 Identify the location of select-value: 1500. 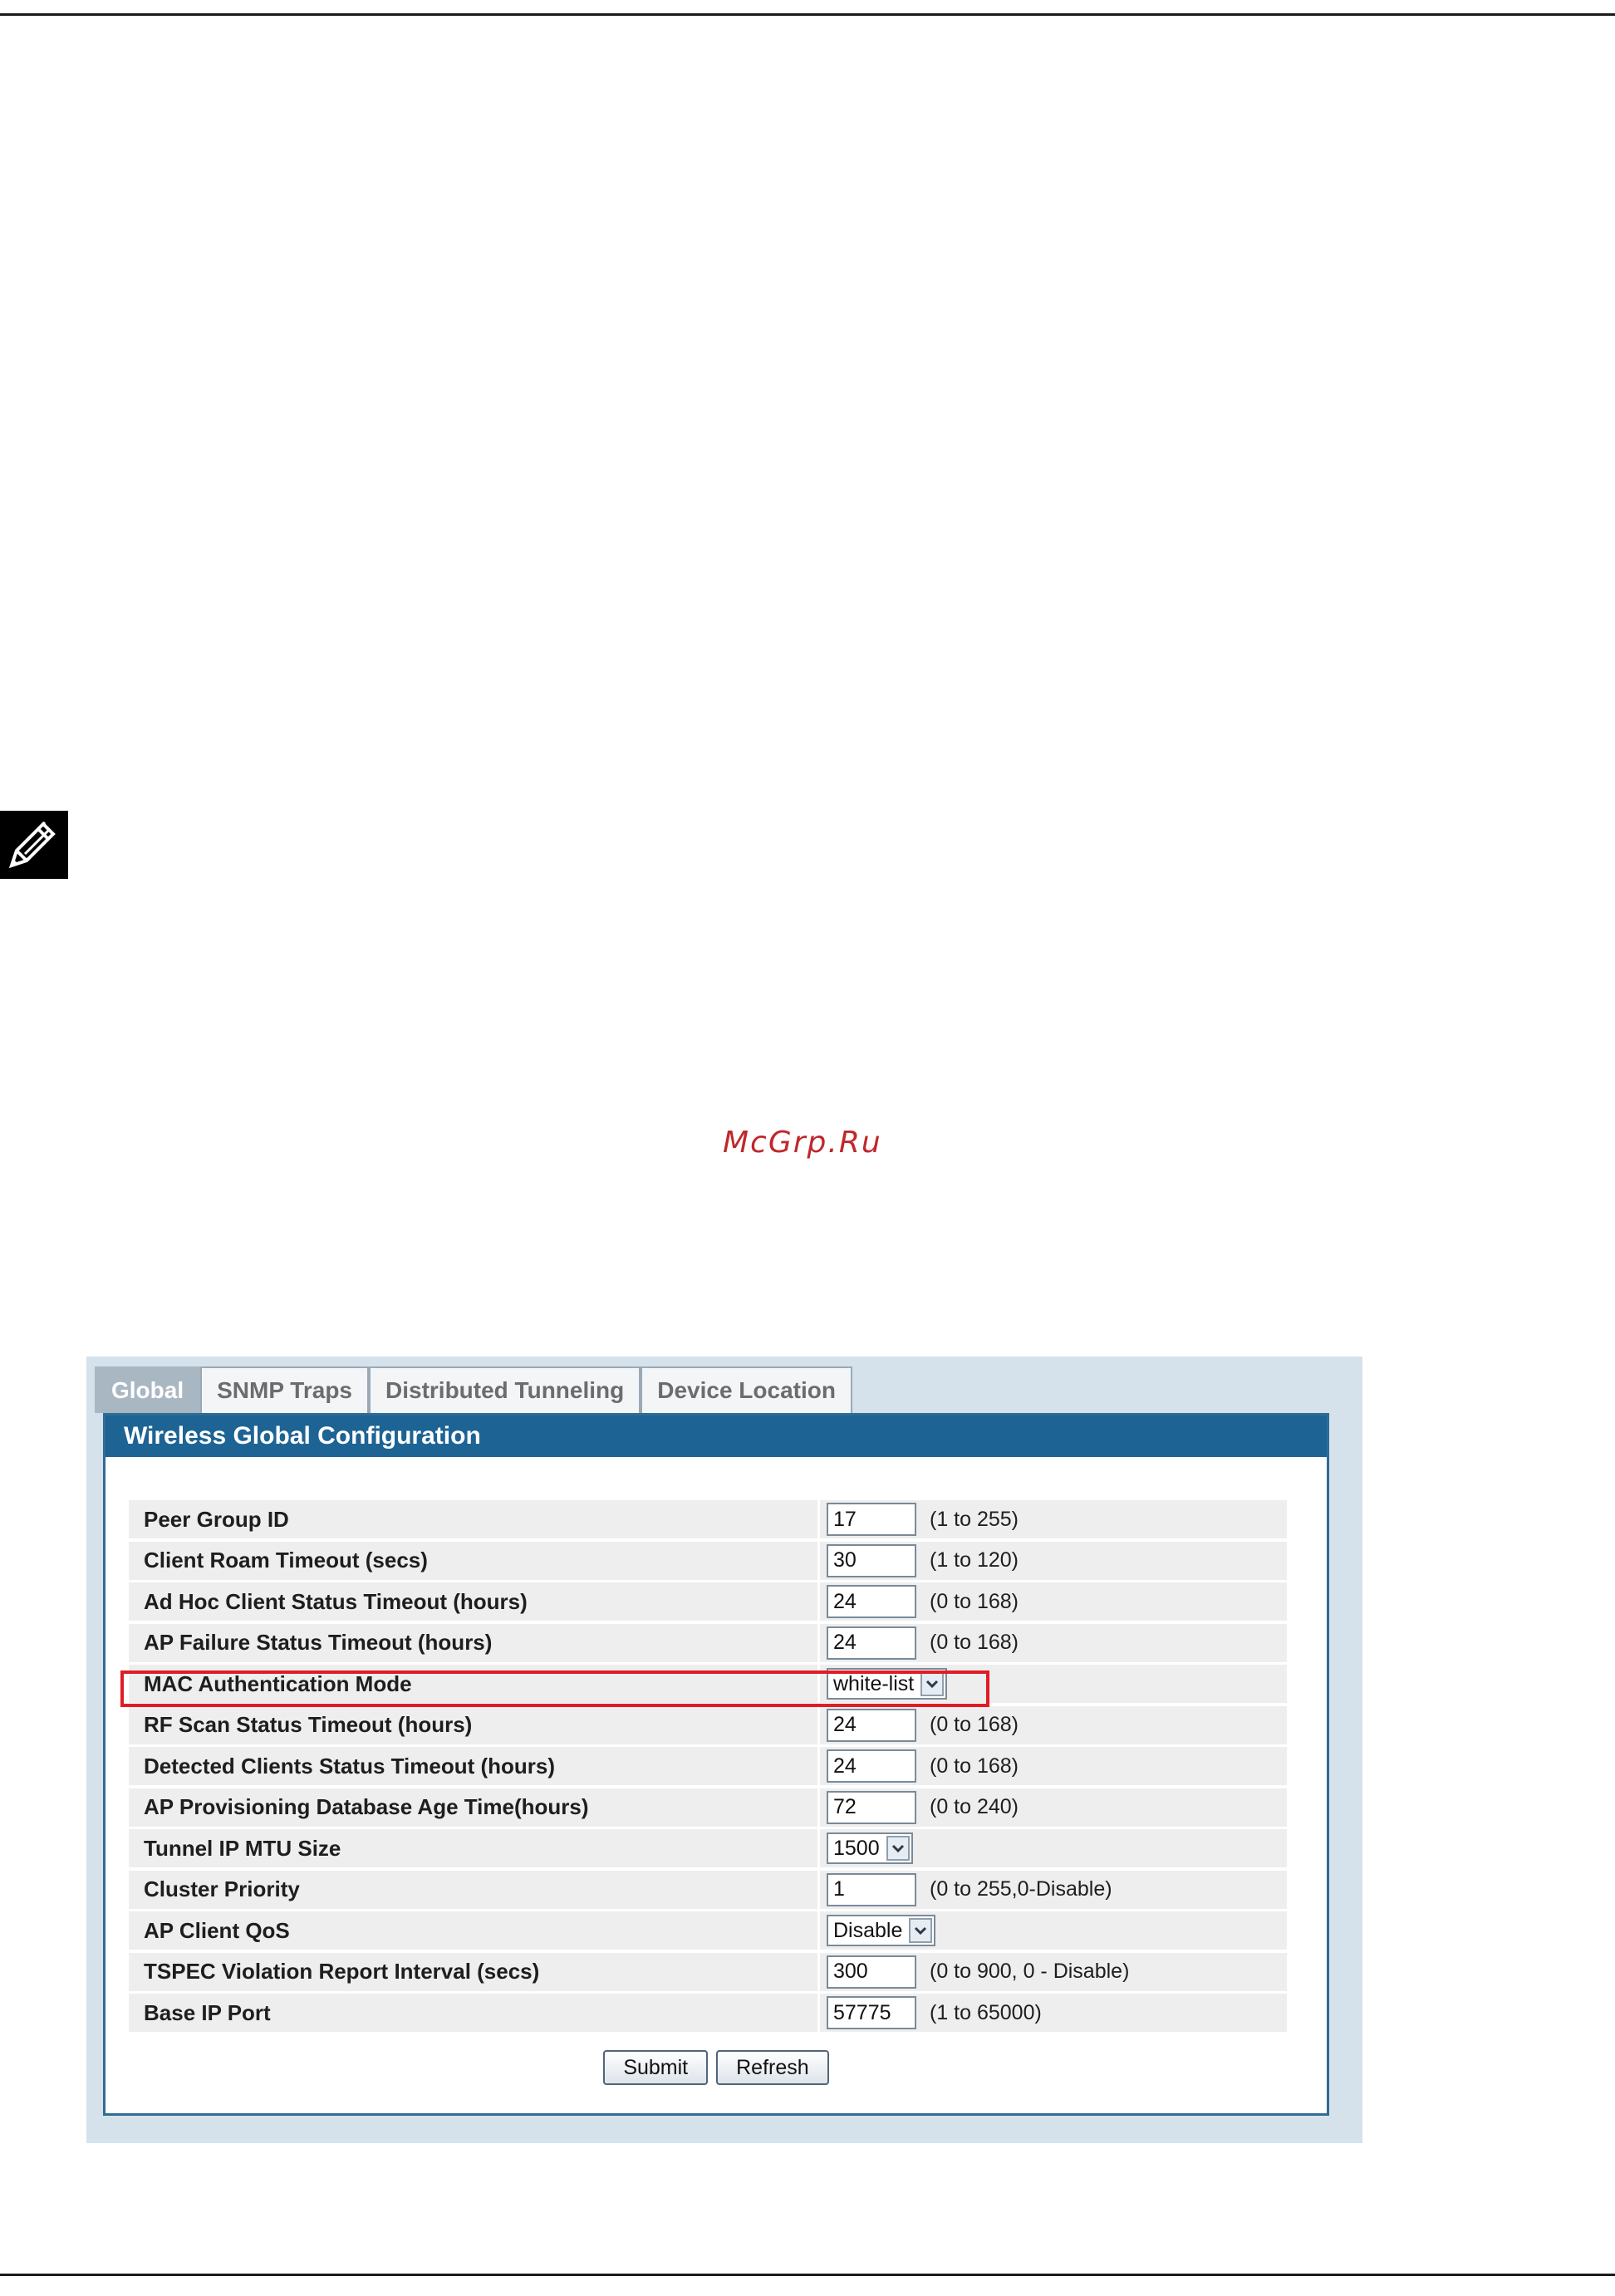
(856, 1848).